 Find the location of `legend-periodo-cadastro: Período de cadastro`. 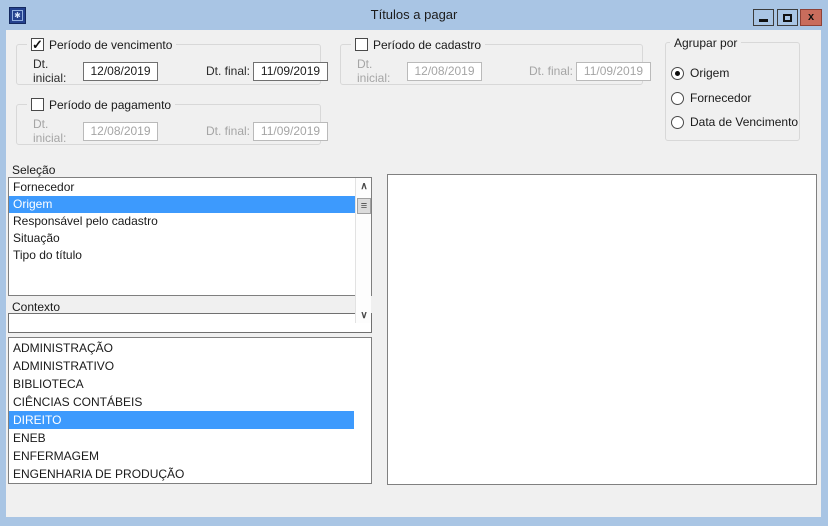

legend-periodo-cadastro: Período de cadastro is located at coordinates (418, 44).